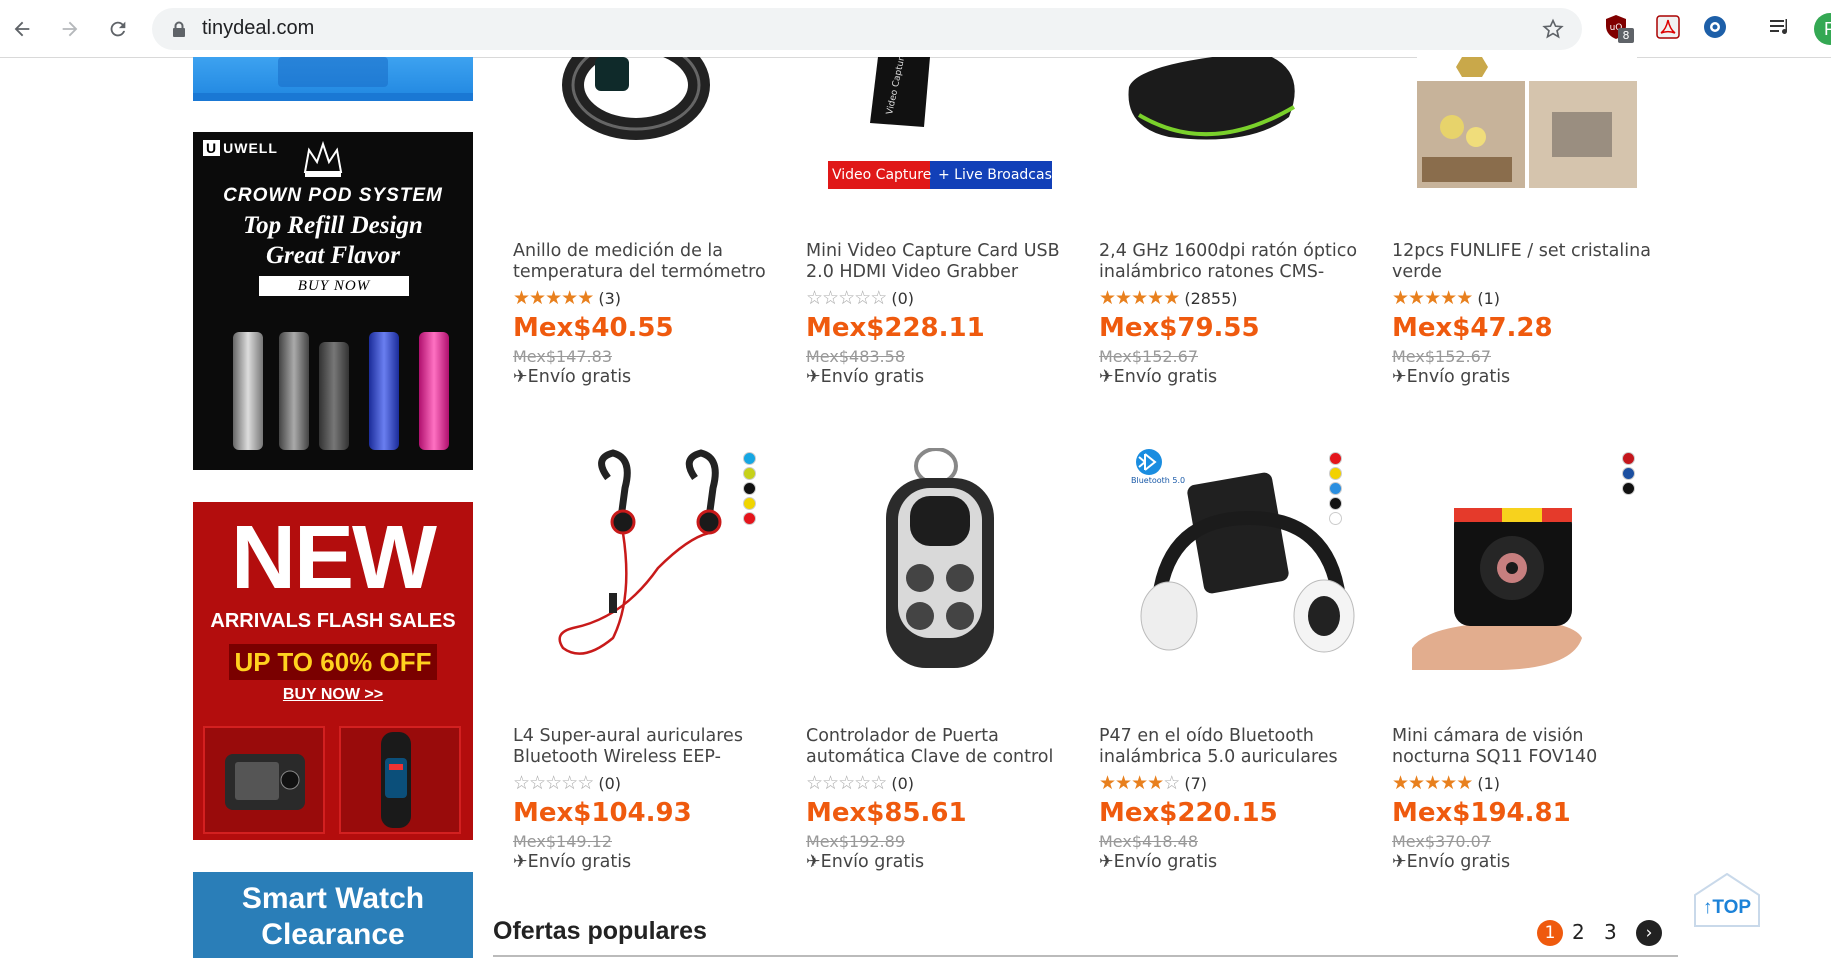  I want to click on rating-stars: ☆☆☆☆☆, so click(846, 298).